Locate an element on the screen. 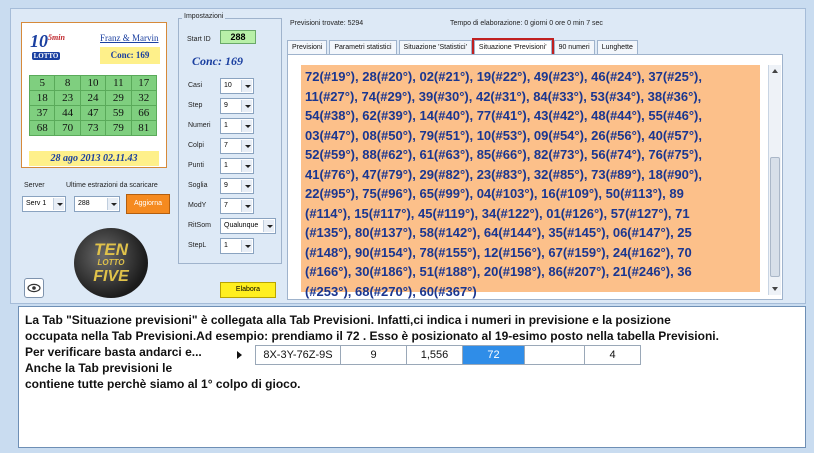  row-cell is located at coordinates (555, 355).